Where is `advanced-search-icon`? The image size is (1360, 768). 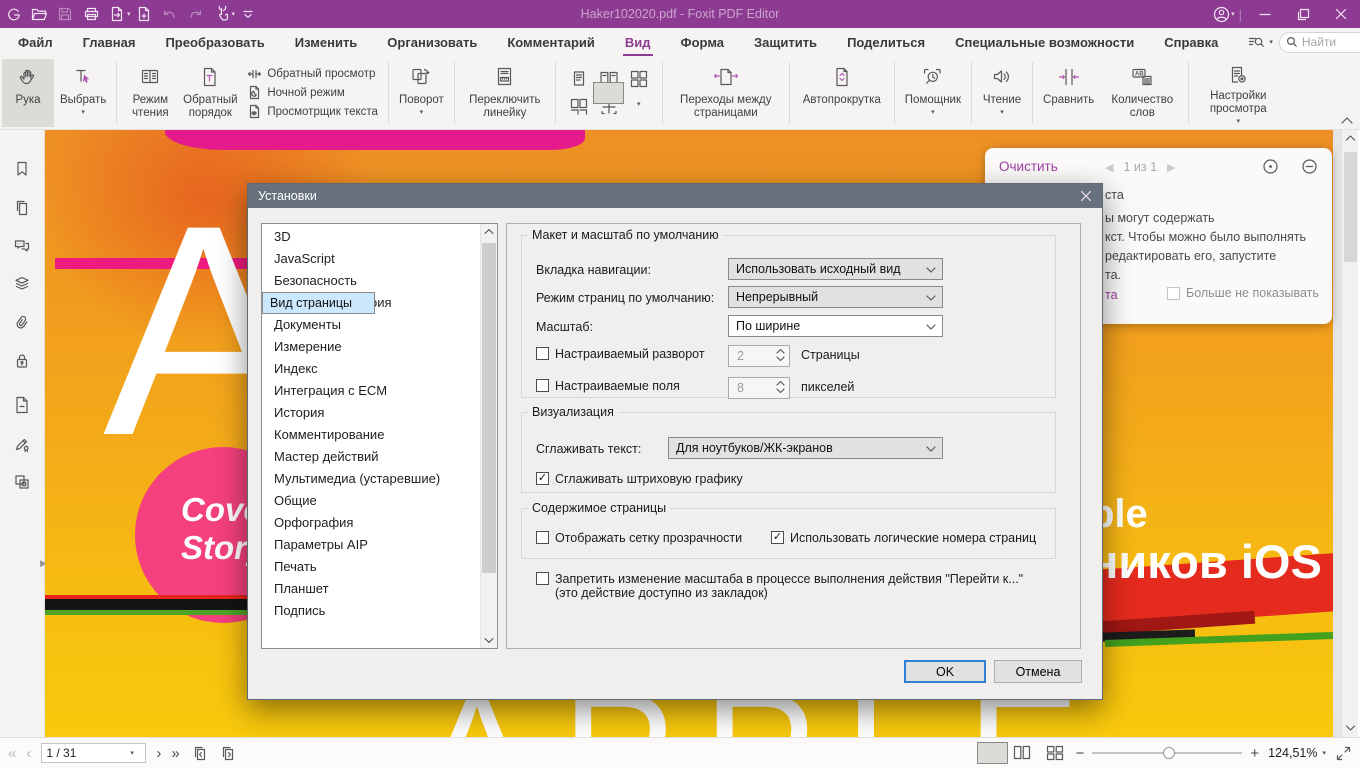
advanced-search-icon is located at coordinates (1257, 42).